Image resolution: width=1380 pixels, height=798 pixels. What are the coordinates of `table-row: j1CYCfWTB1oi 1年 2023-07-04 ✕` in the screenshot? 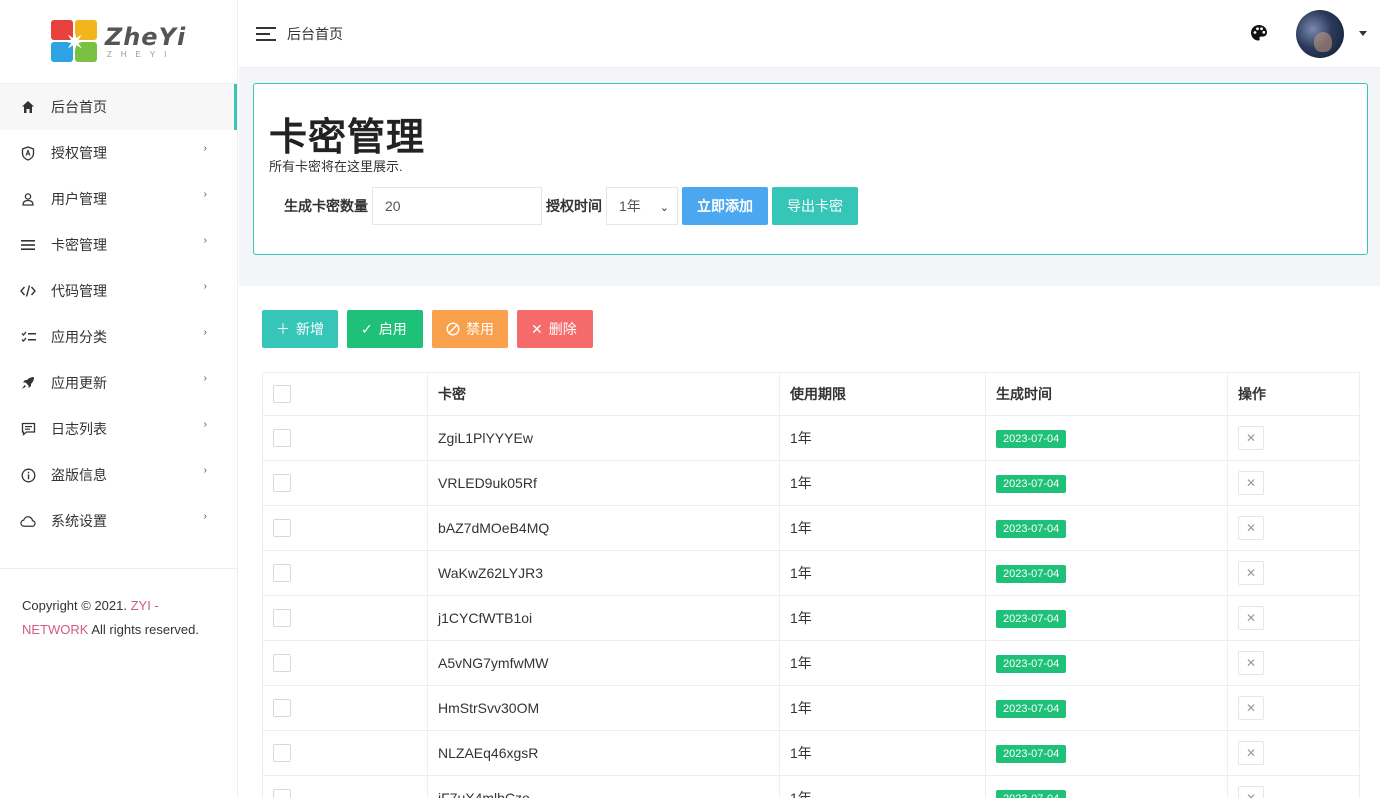 It's located at (811, 618).